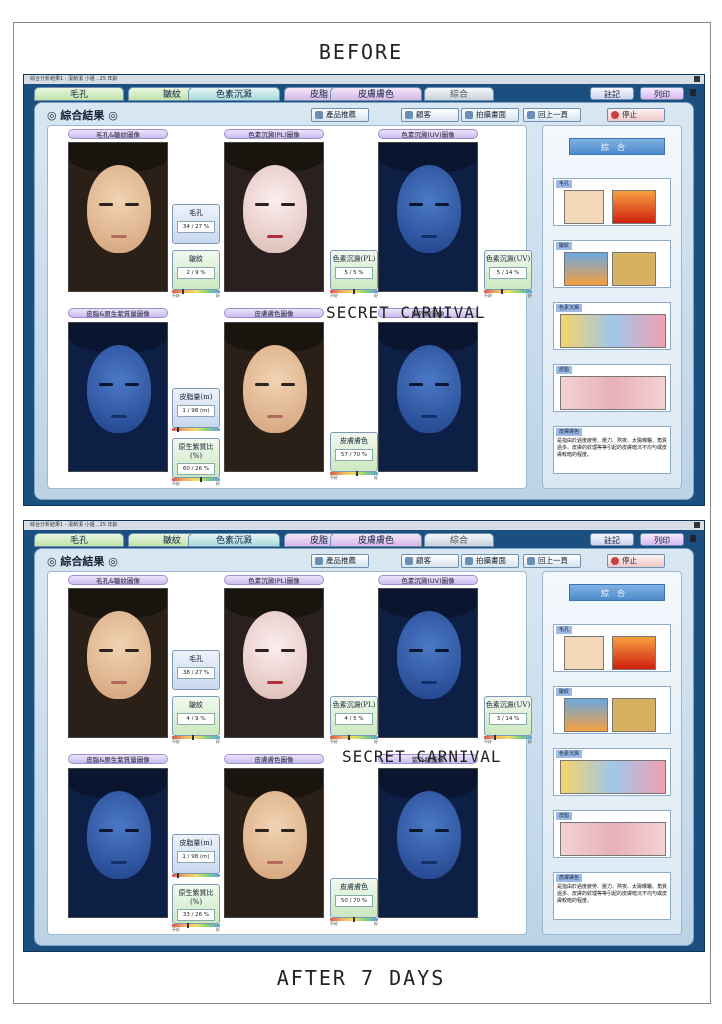 Image resolution: width=722 pixels, height=1024 pixels. I want to click on tone-value: 50 / 70 %, so click(354, 901).